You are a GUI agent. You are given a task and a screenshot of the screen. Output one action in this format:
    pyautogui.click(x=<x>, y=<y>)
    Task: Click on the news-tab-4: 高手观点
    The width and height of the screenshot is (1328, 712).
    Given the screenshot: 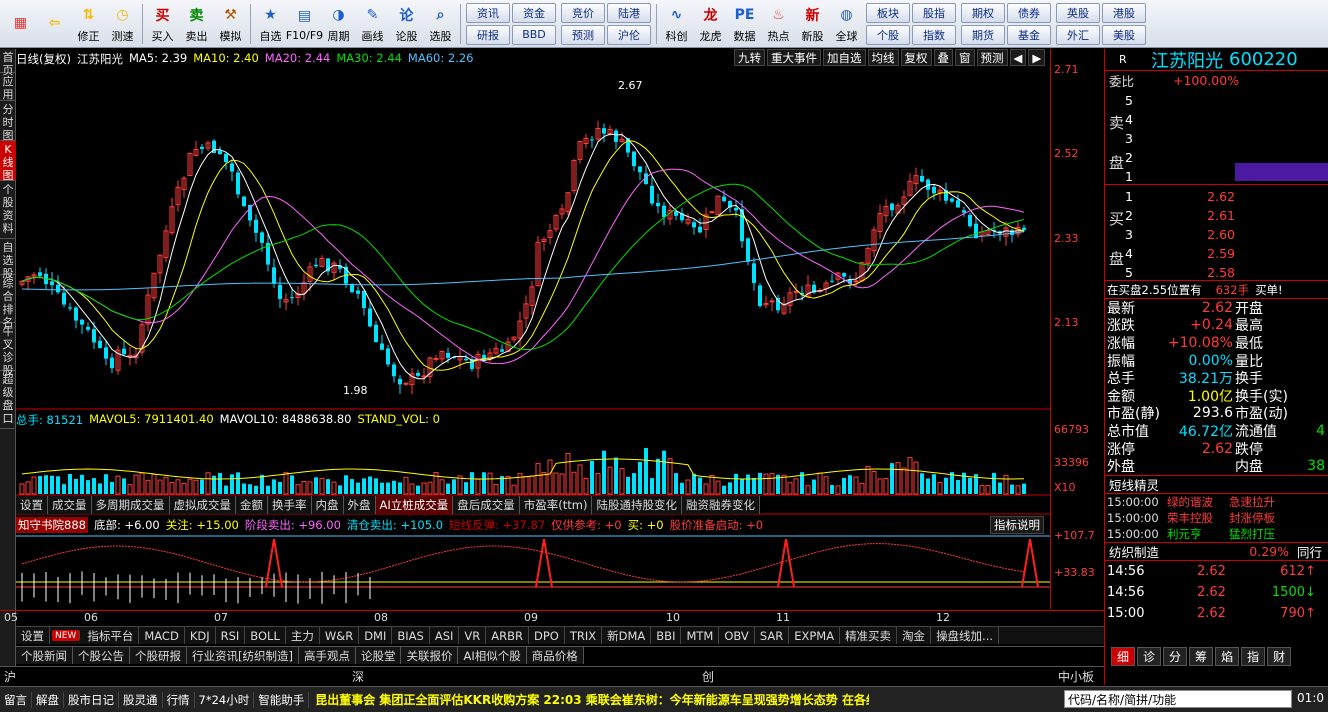 What is the action you would take?
    pyautogui.click(x=327, y=655)
    